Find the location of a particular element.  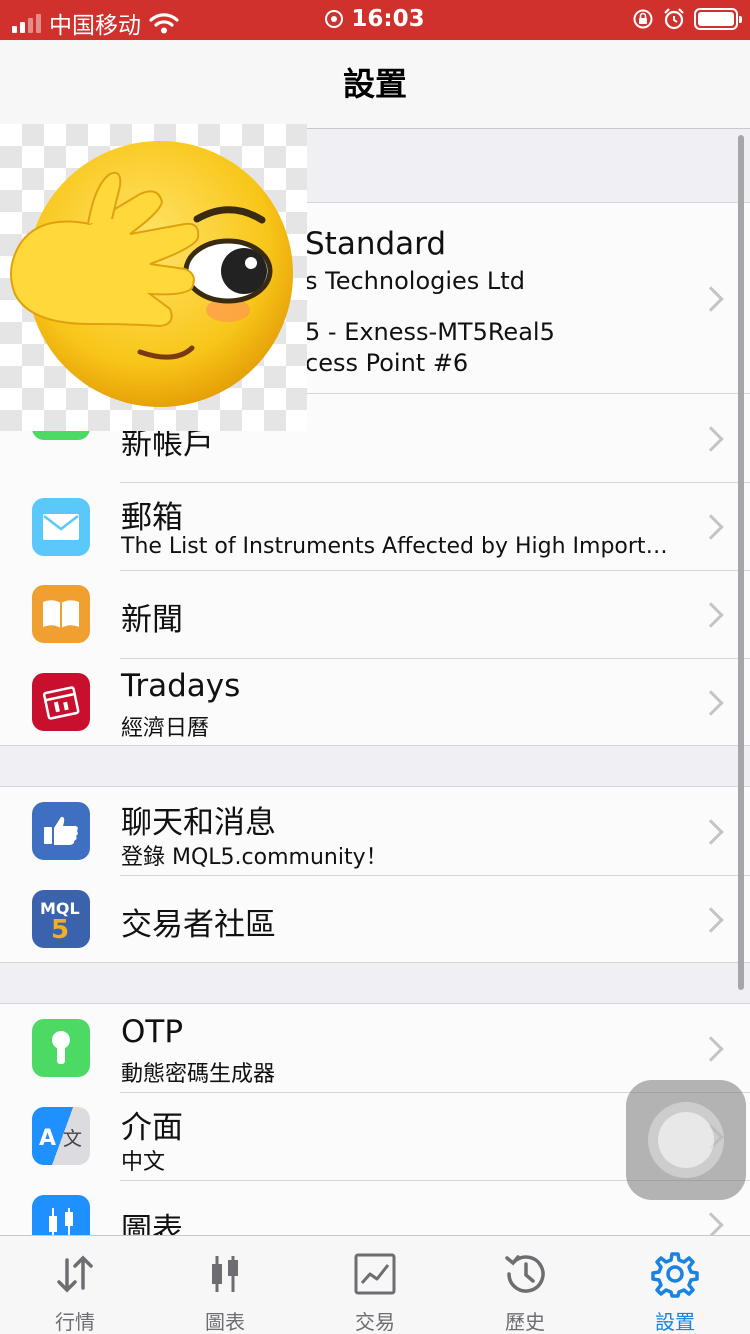

row-title: 郵箱 is located at coordinates (152, 518).